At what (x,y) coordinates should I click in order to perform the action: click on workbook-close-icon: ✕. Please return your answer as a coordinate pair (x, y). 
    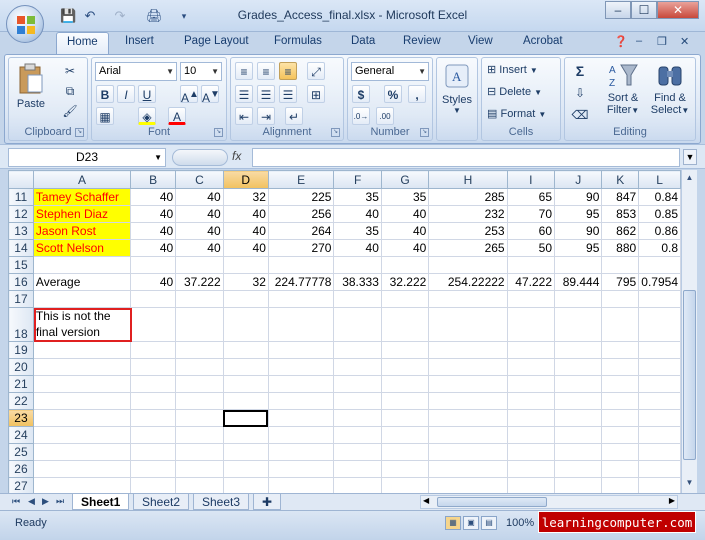
    Looking at the image, I should click on (684, 41).